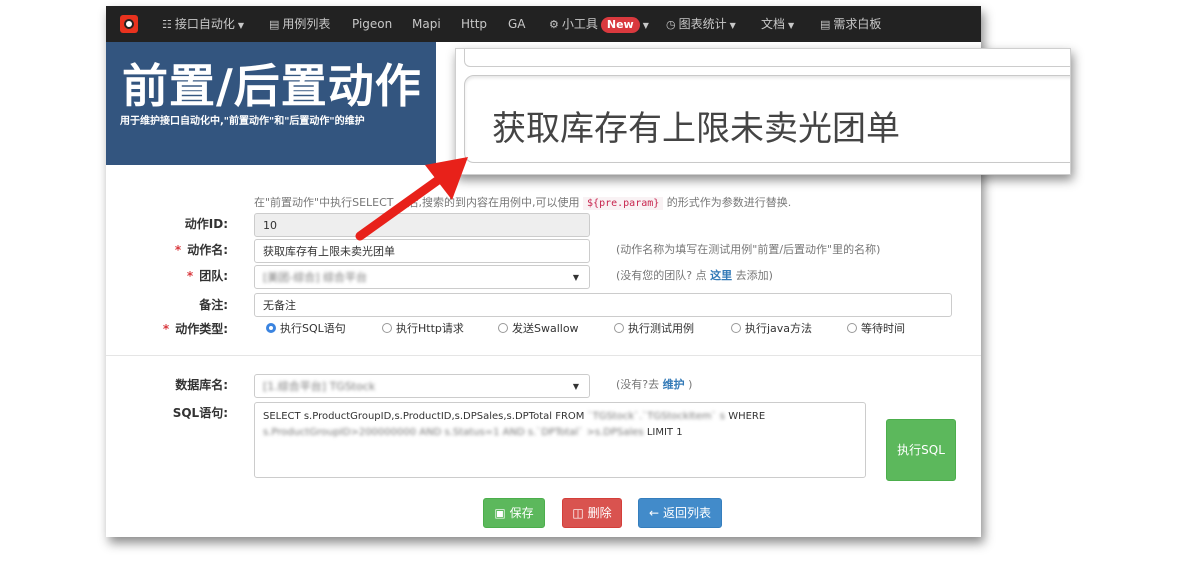 The width and height of the screenshot is (1200, 569). Describe the element at coordinates (578, 513) in the screenshot. I see `trash-icon: ◫` at that location.